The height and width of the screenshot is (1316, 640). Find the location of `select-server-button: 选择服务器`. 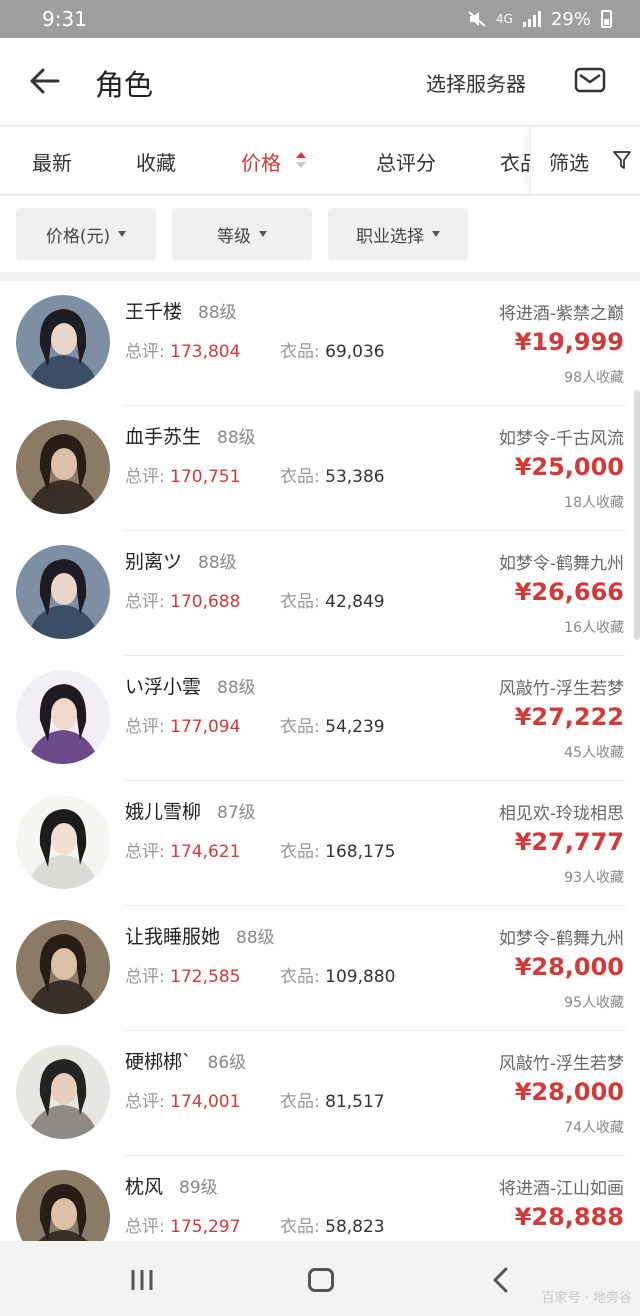

select-server-button: 选择服务器 is located at coordinates (476, 82).